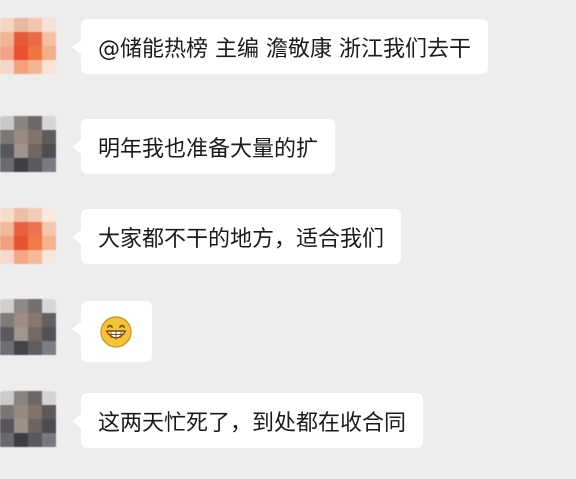 The height and width of the screenshot is (479, 576). I want to click on message-bubble, so click(112, 331).